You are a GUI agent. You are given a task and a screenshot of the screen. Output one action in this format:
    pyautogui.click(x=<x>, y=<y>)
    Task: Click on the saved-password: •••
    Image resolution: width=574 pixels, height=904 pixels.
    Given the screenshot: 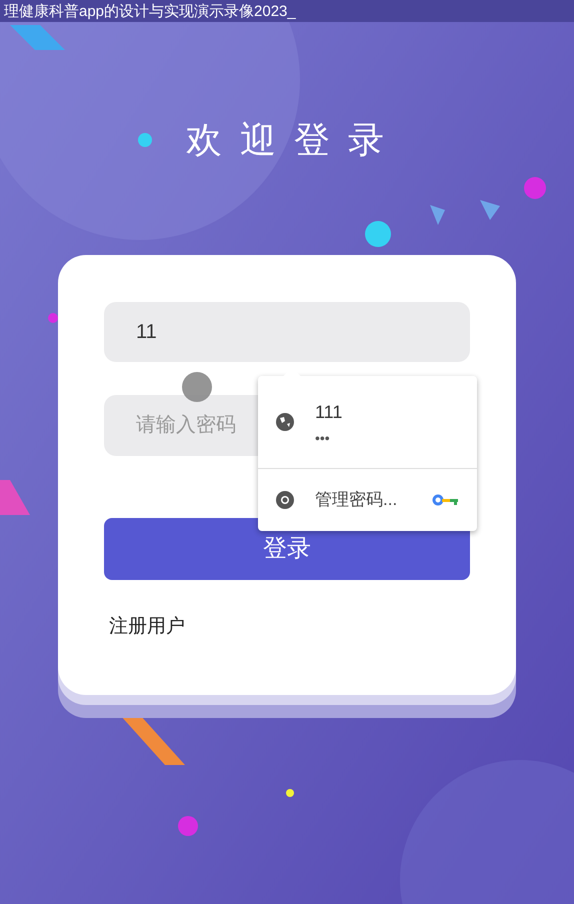 What is the action you would take?
    pyautogui.click(x=323, y=438)
    